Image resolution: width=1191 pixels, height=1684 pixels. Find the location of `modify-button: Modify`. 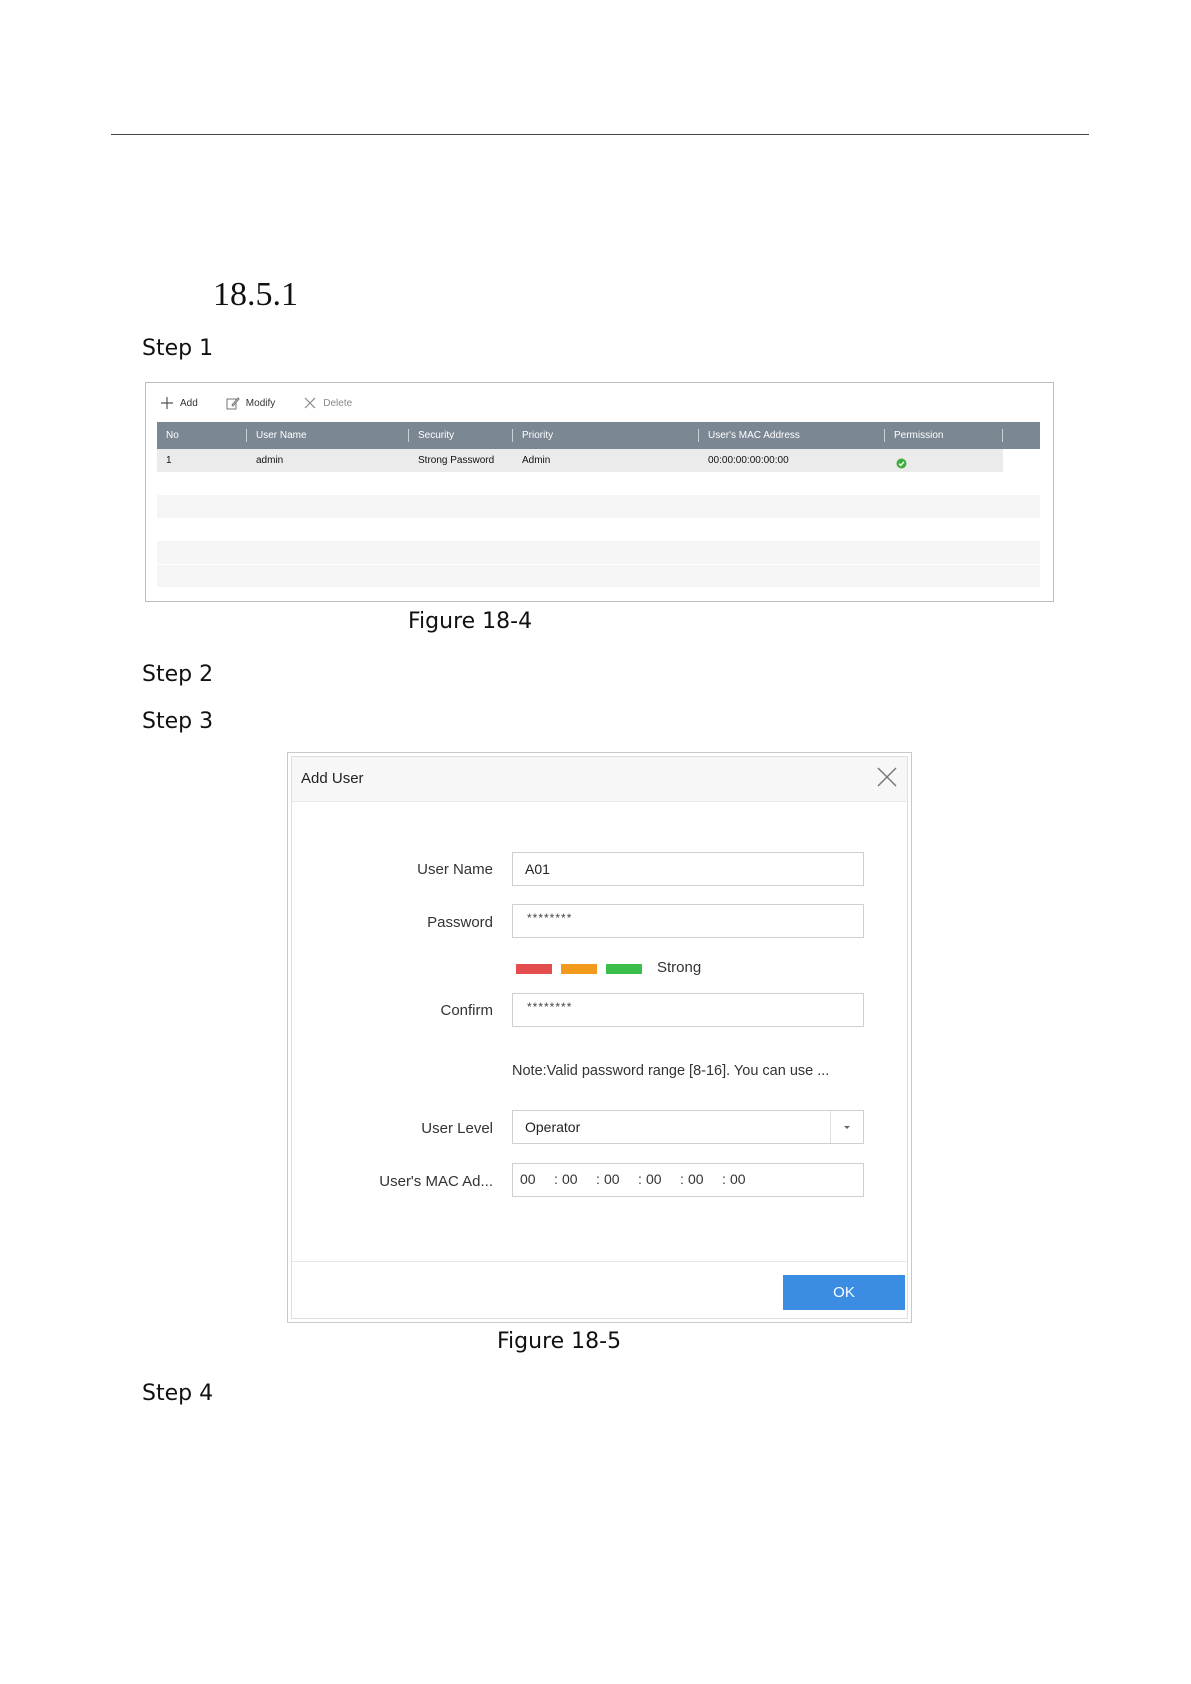

modify-button: Modify is located at coordinates (250, 403).